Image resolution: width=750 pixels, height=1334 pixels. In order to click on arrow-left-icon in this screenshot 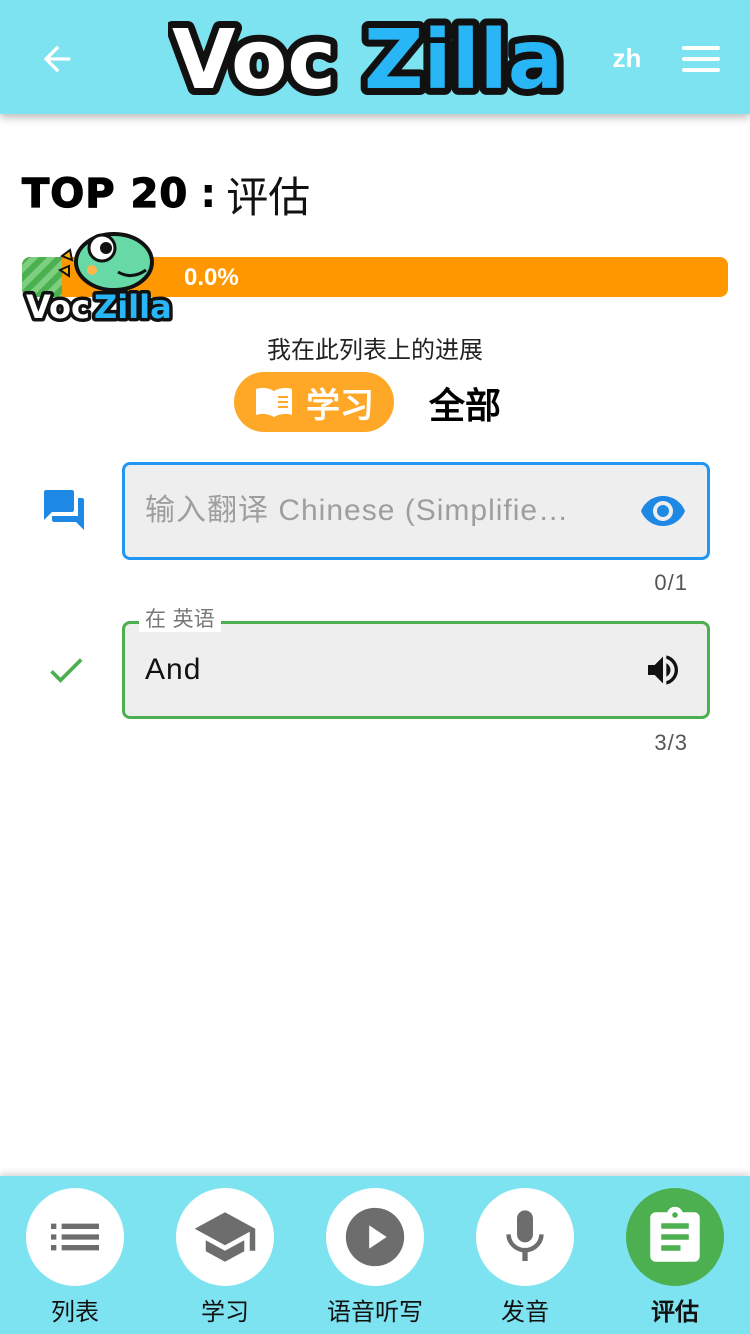, I will do `click(57, 59)`.